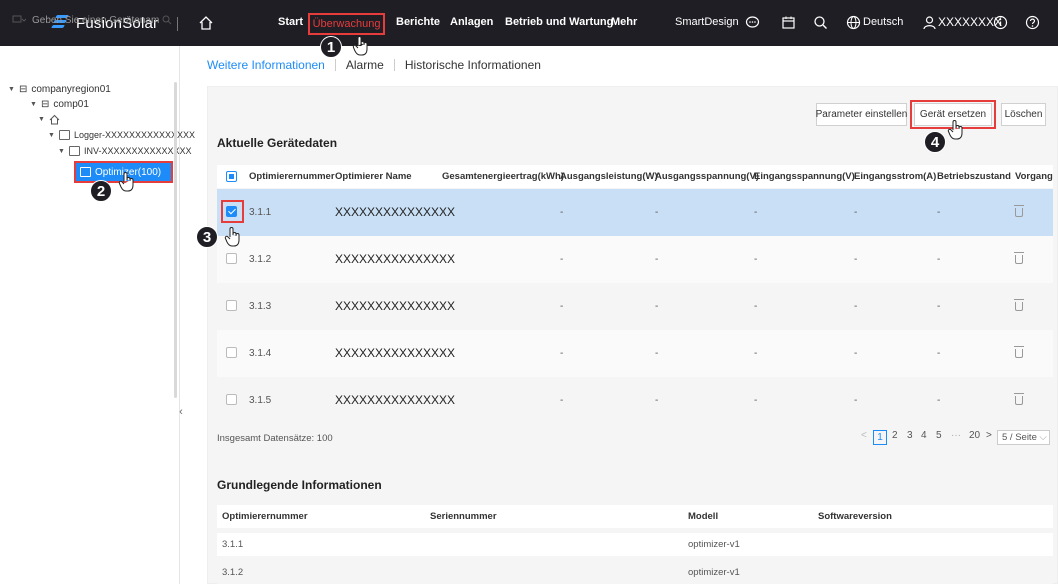 The height and width of the screenshot is (584, 1058). What do you see at coordinates (266, 65) in the screenshot?
I see `tab-weitere-informationen: Weitere Informationen` at bounding box center [266, 65].